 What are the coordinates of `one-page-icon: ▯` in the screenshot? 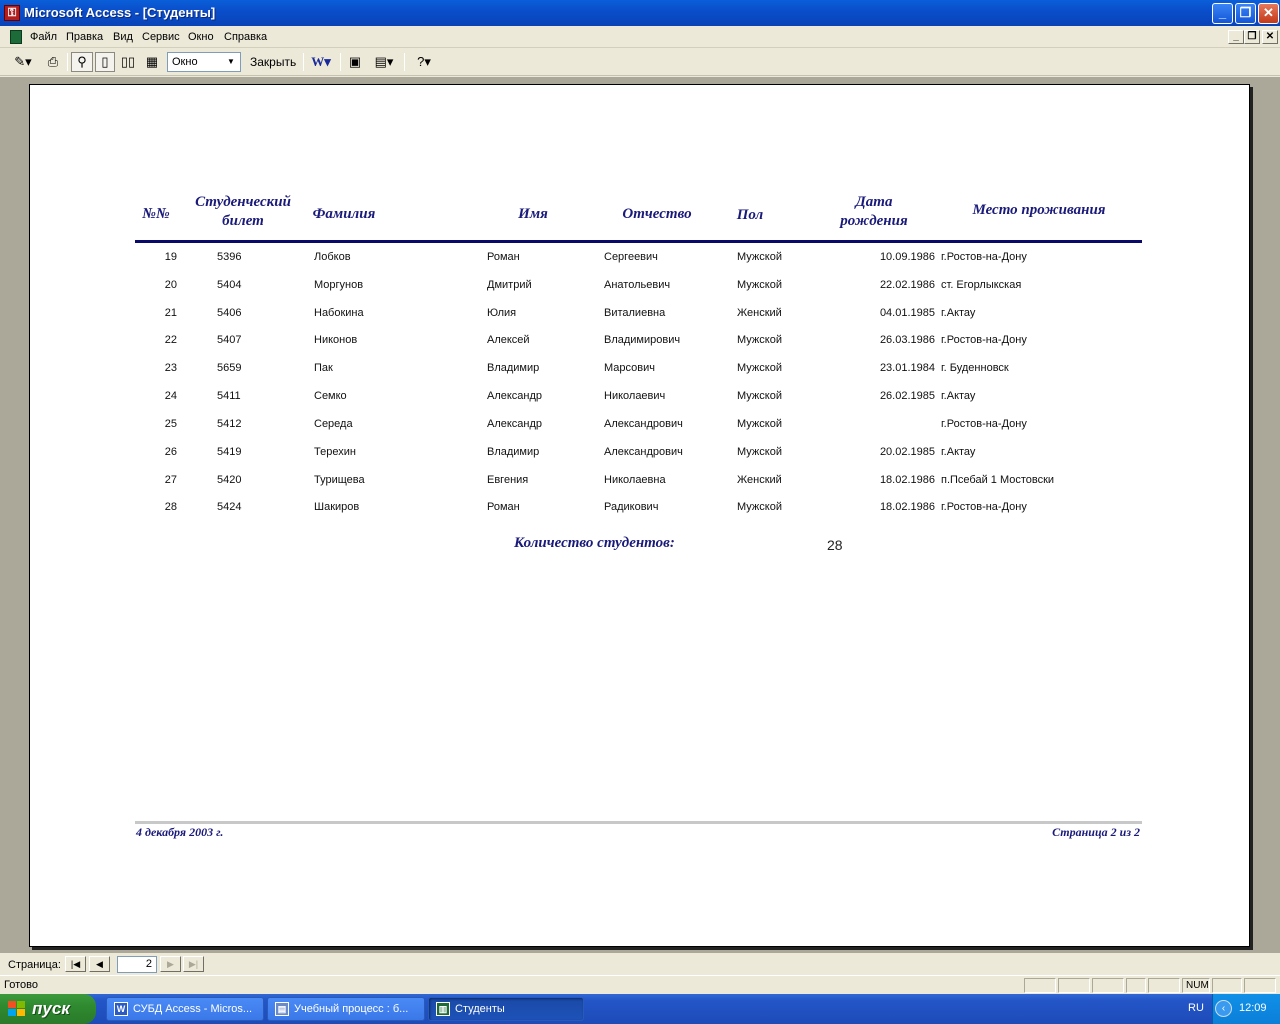 It's located at (105, 62).